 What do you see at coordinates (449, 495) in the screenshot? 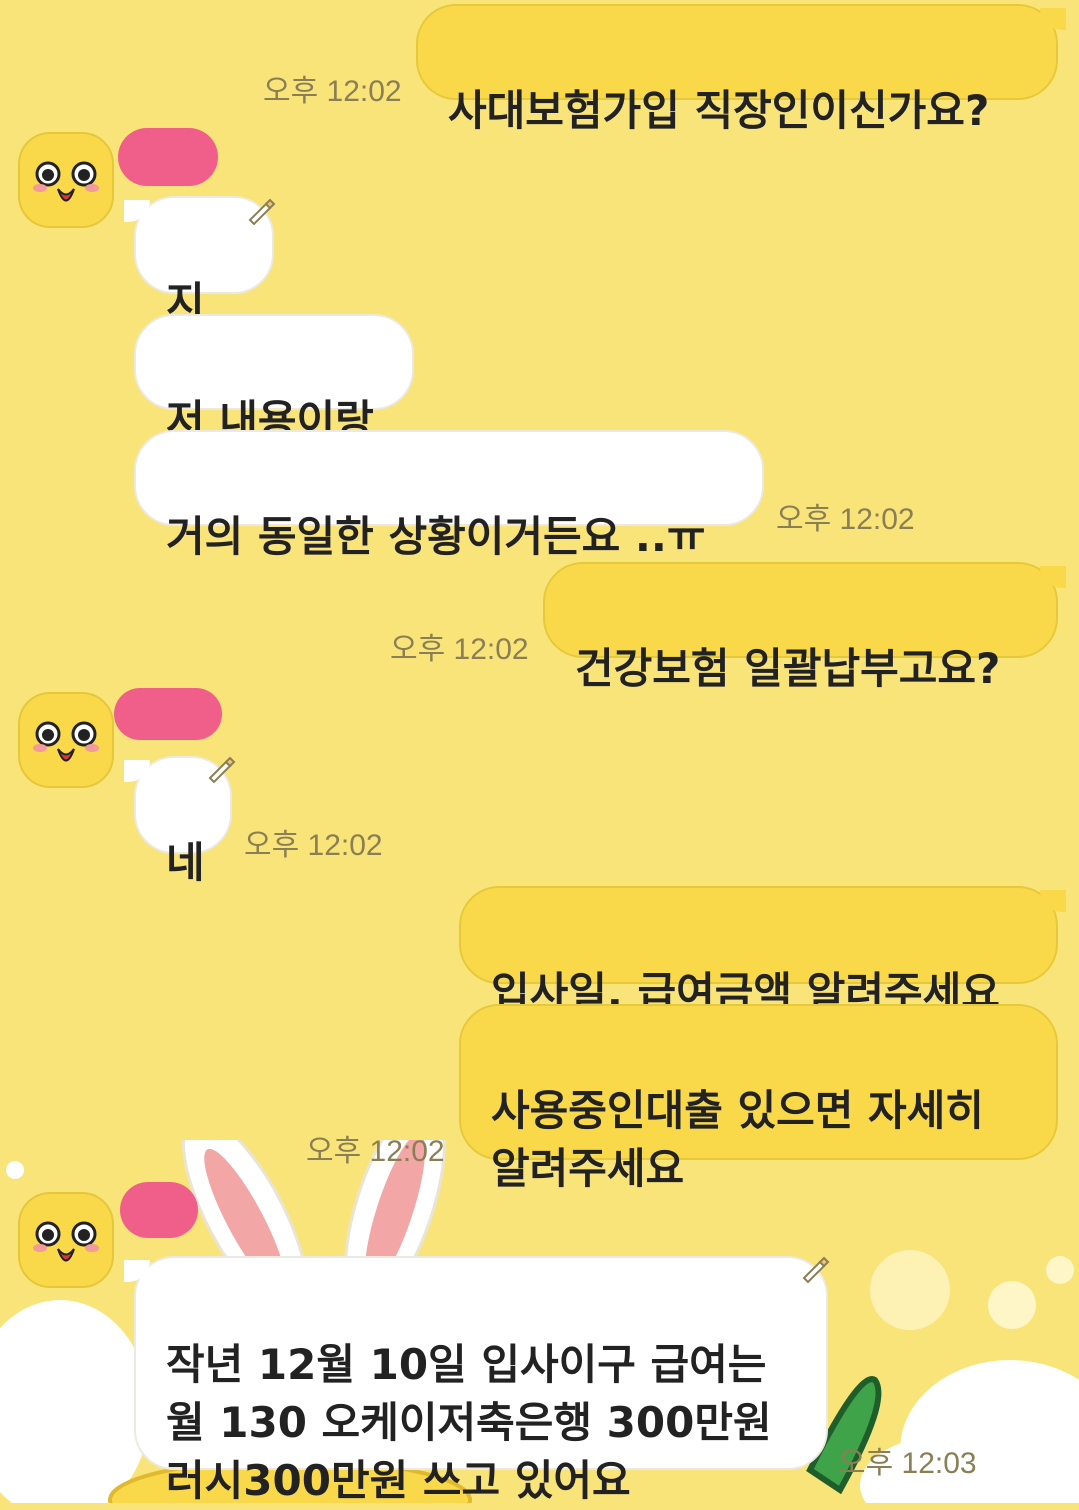
I see `incoming-message-bubble: 거의 동일한 상황이거든요 ..ㅠ` at bounding box center [449, 495].